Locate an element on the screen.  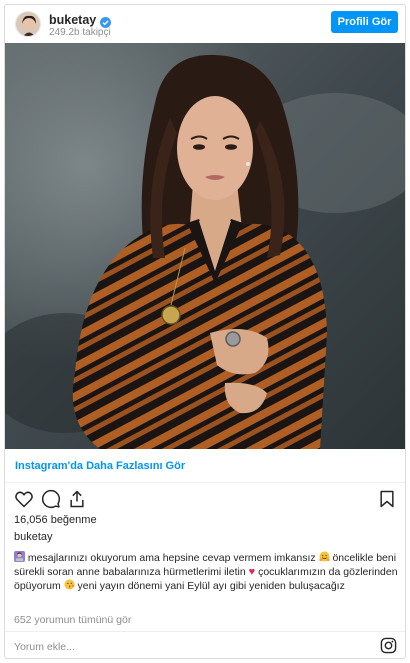
heart-icon is located at coordinates (24, 499).